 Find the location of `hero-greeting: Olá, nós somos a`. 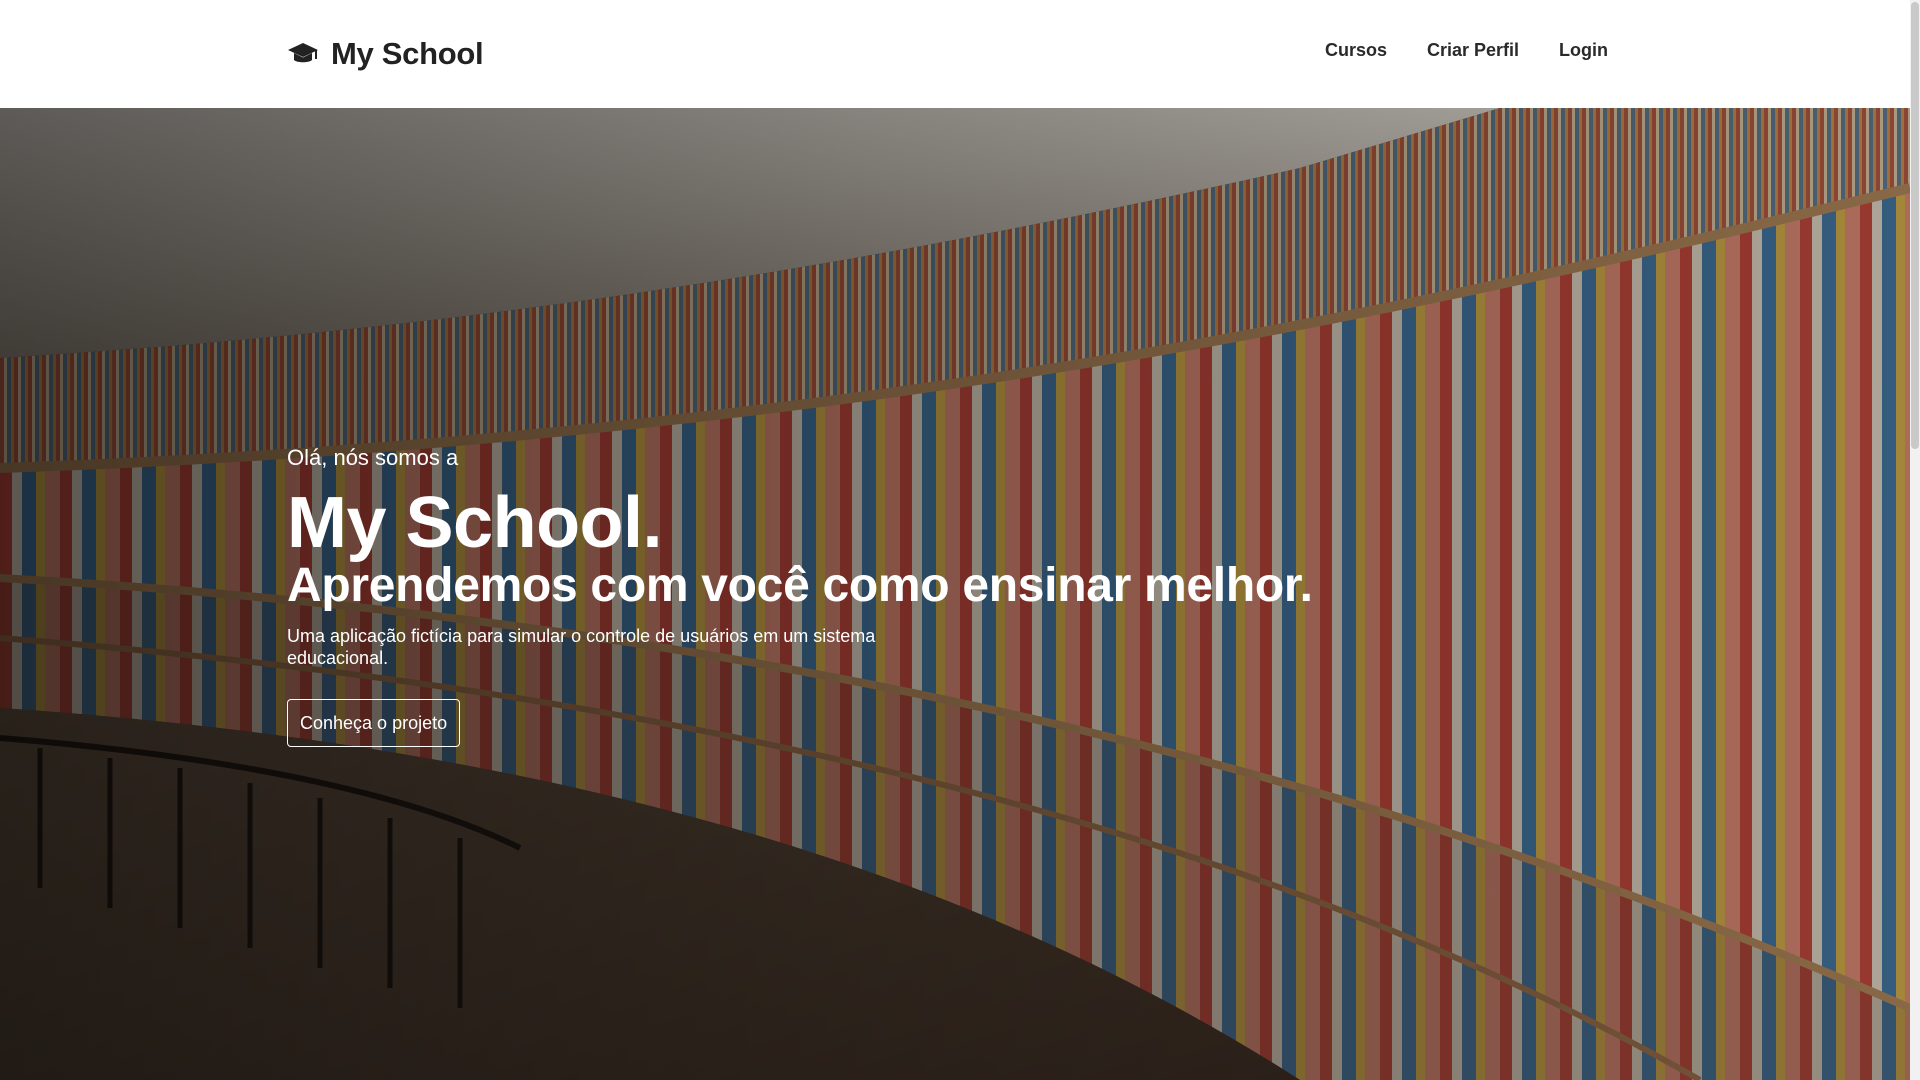

hero-greeting: Olá, nós somos a is located at coordinates (373, 457).